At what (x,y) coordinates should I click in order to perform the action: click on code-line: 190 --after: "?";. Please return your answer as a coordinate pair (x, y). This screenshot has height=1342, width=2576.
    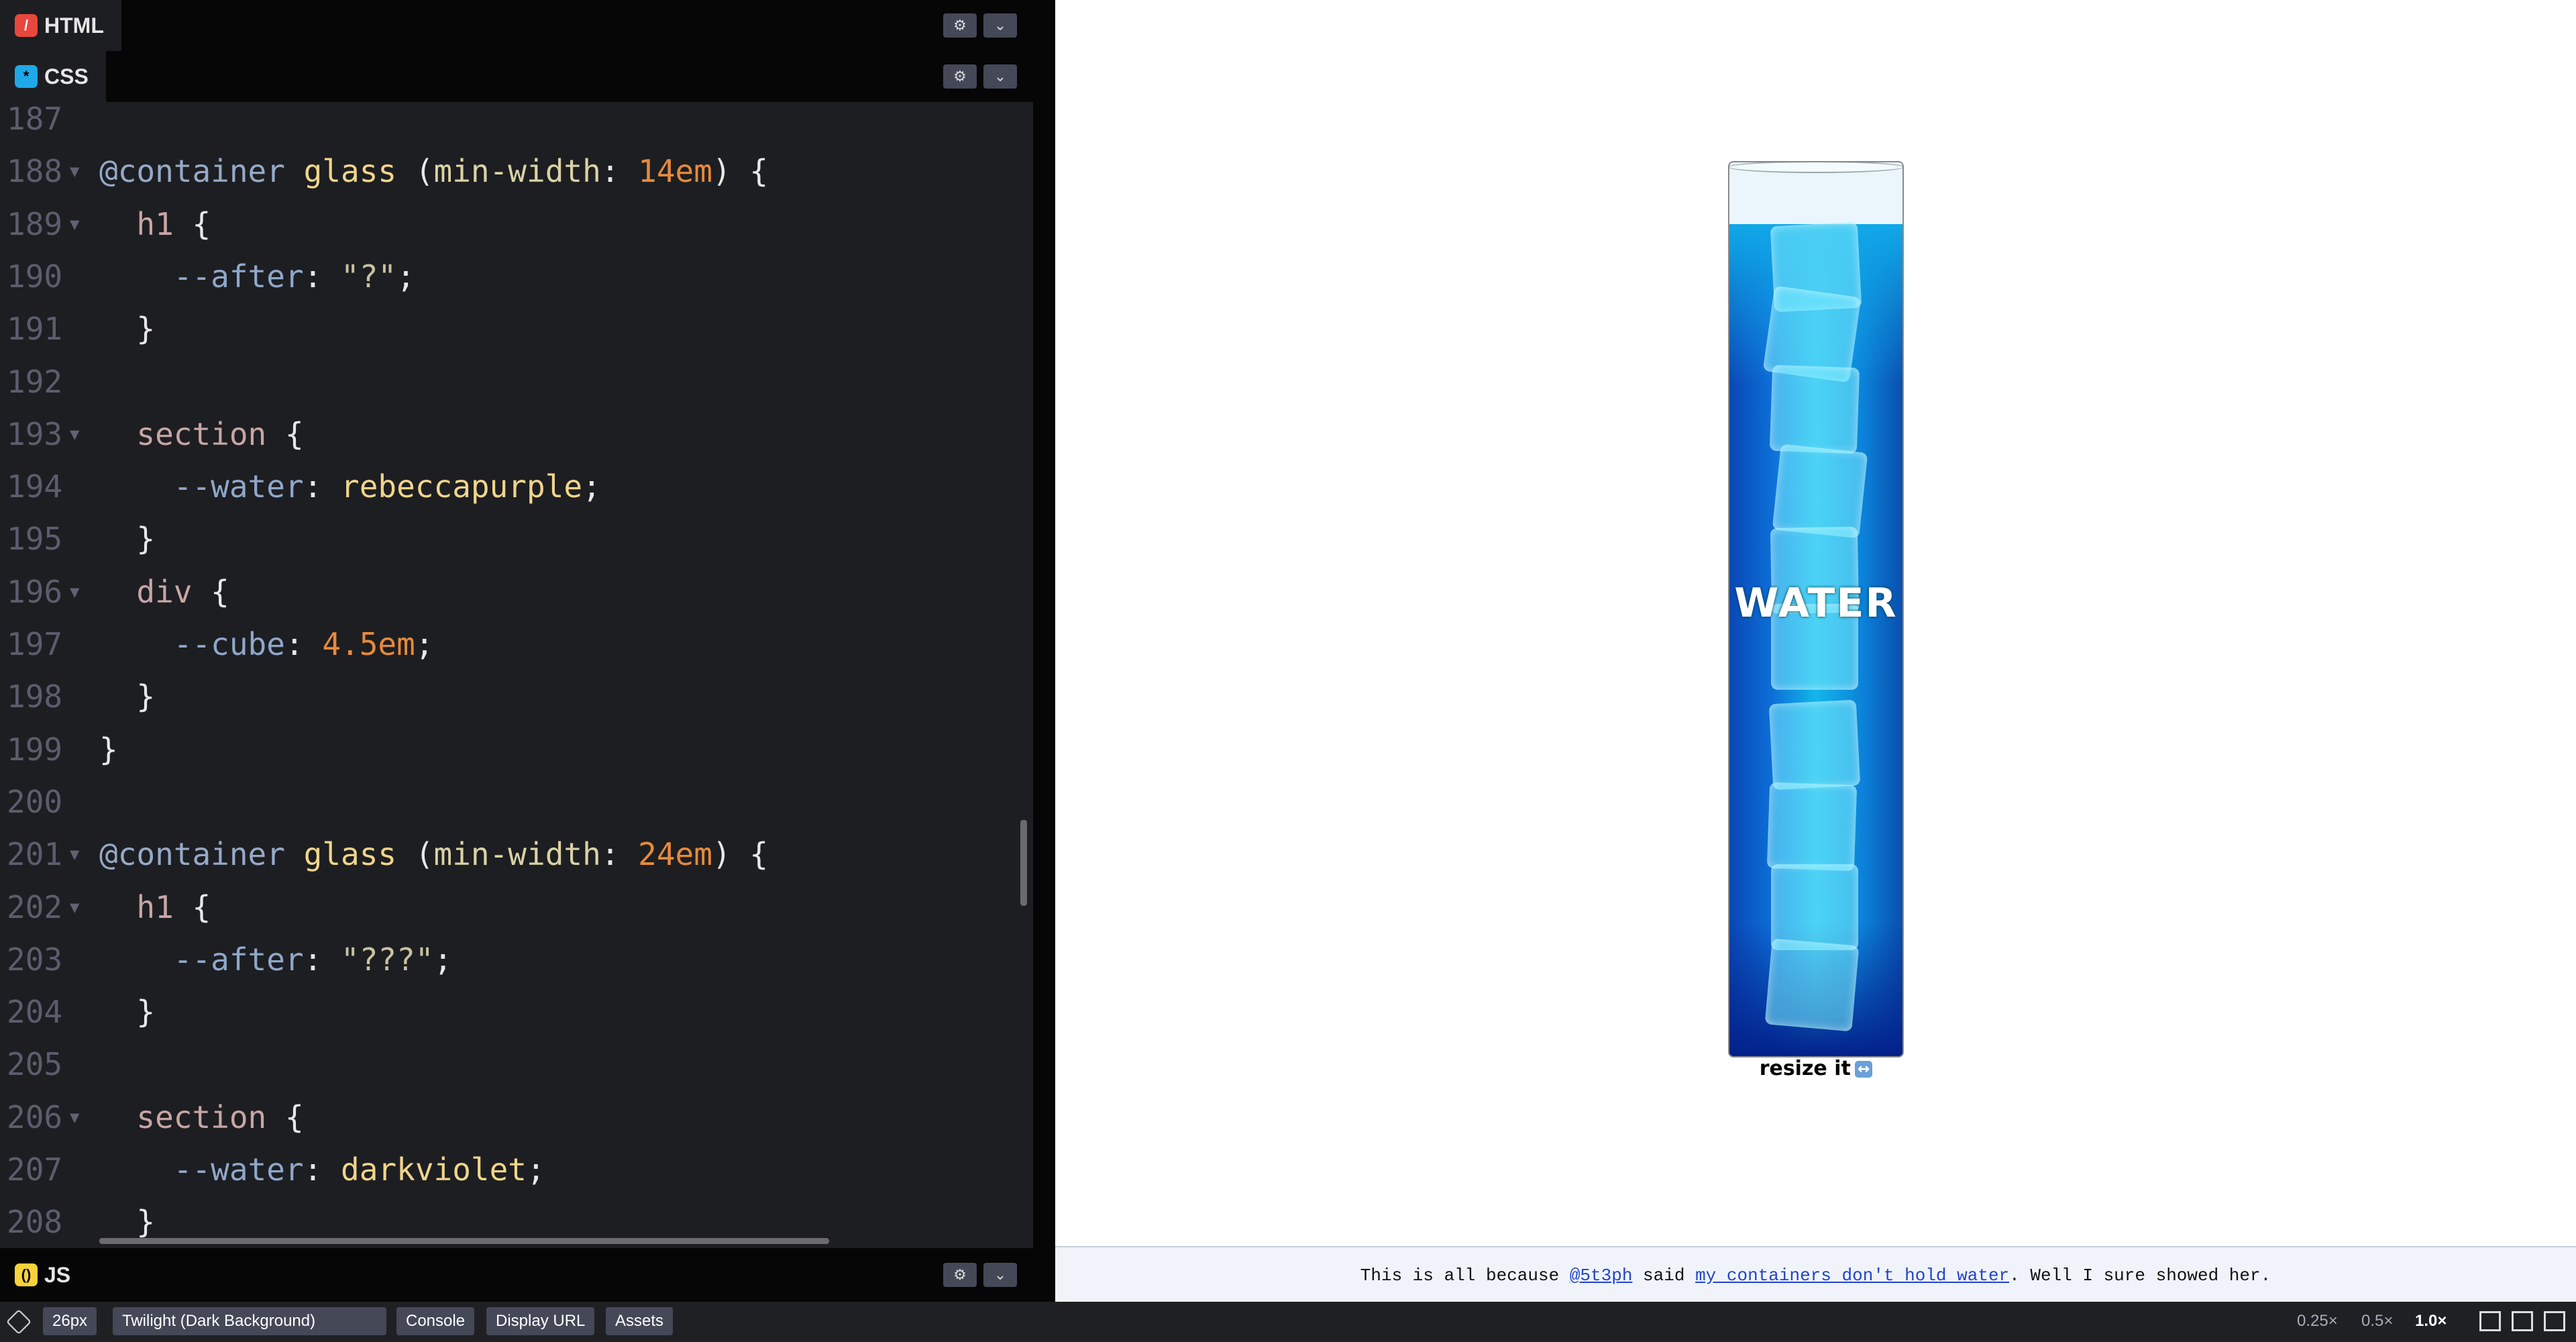
    Looking at the image, I should click on (516, 276).